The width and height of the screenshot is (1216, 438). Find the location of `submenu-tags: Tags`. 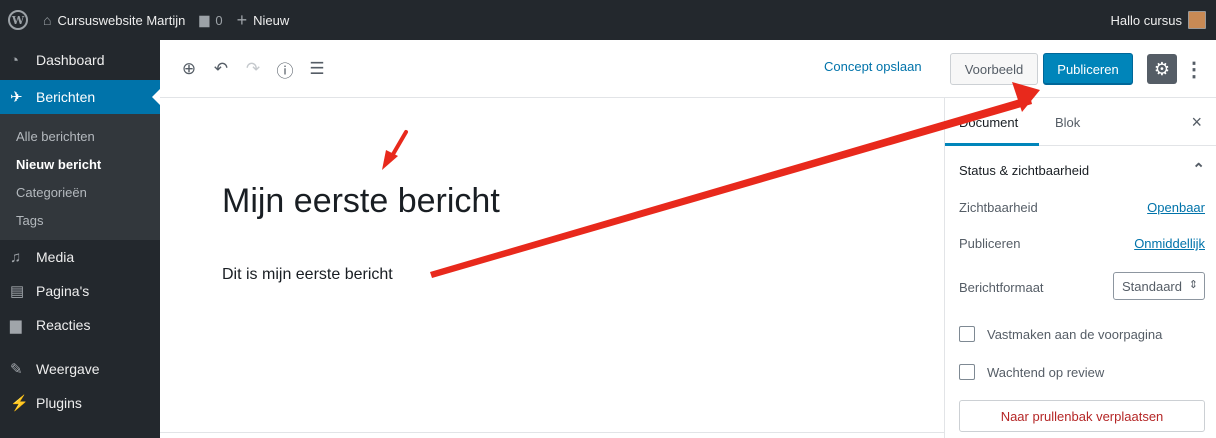

submenu-tags: Tags is located at coordinates (80, 220).